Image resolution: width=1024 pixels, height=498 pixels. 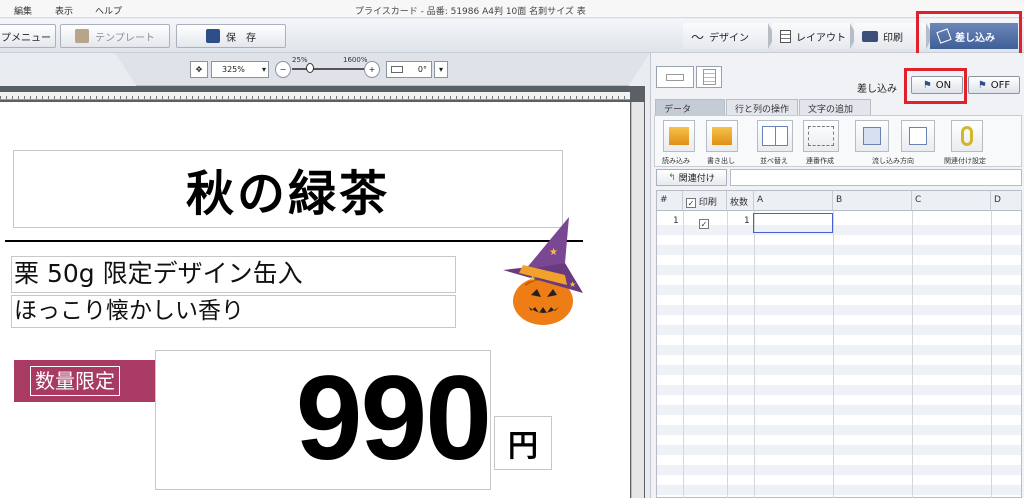 I want to click on toolbar: プメニュー テンプレート 保 存 〜 デザイン レイアウト 印刷 差し込み, so click(x=512, y=34).